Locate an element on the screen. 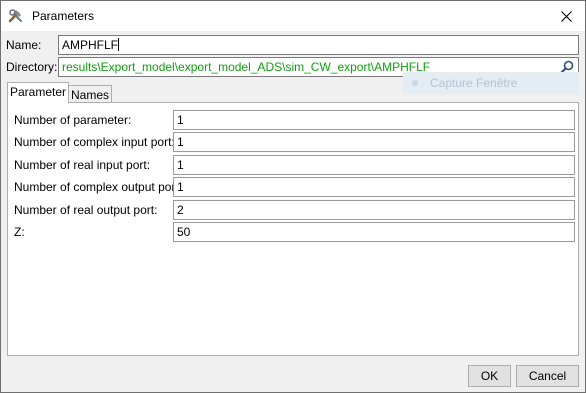 This screenshot has width=586, height=393. title-bar: Parameters is located at coordinates (293, 16).